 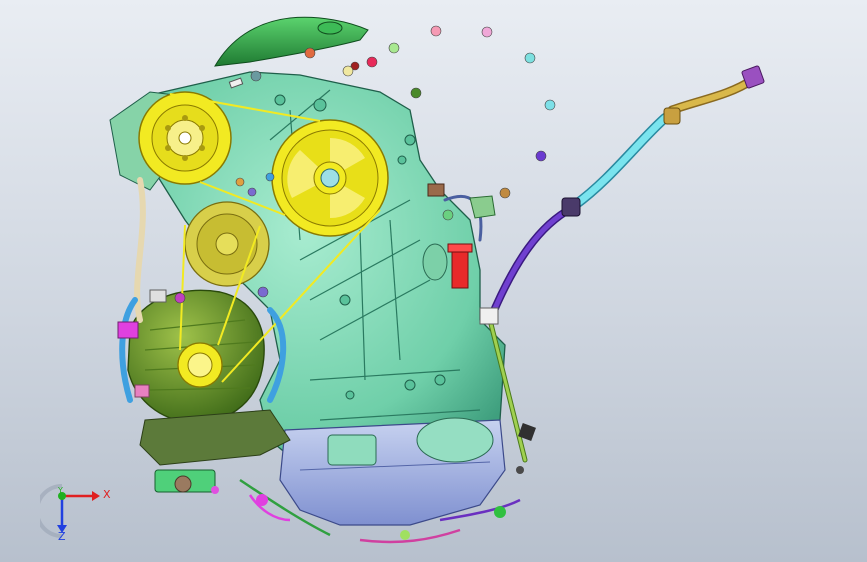 What do you see at coordinates (62, 536) in the screenshot?
I see `z-axis-label: Z` at bounding box center [62, 536].